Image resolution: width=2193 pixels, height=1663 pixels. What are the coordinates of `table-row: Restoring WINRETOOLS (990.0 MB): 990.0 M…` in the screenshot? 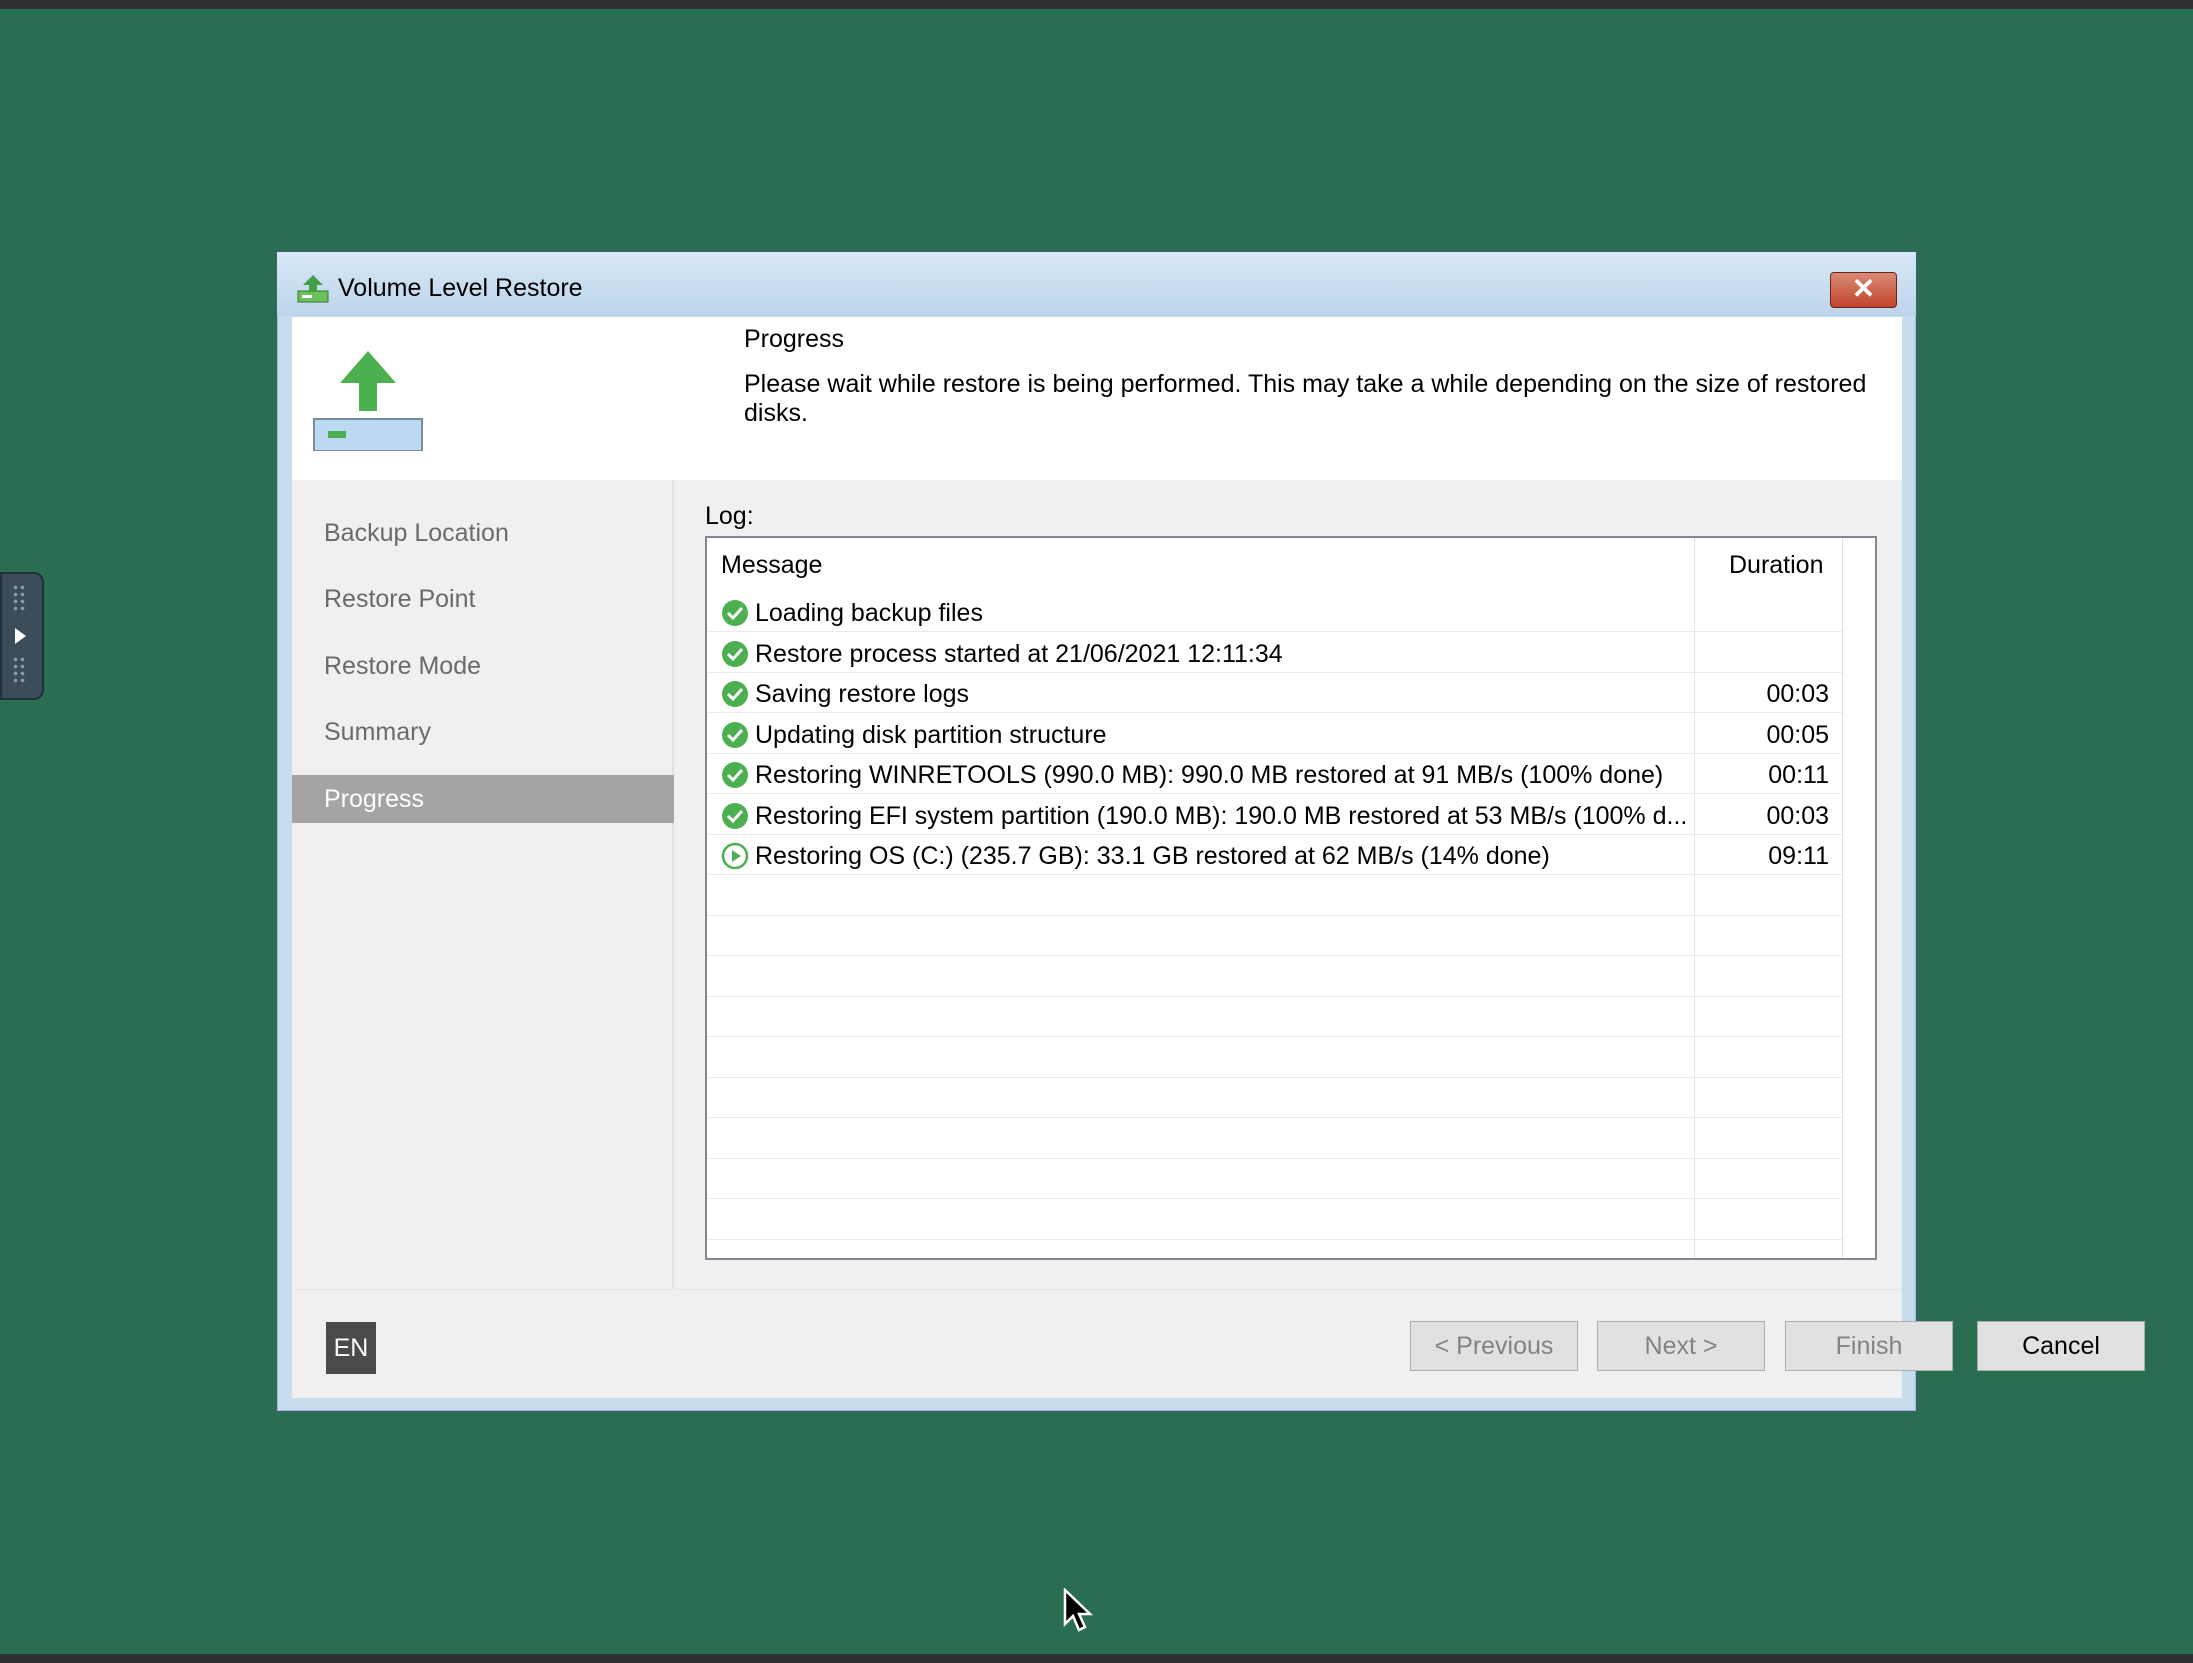 It's located at (1274, 774).